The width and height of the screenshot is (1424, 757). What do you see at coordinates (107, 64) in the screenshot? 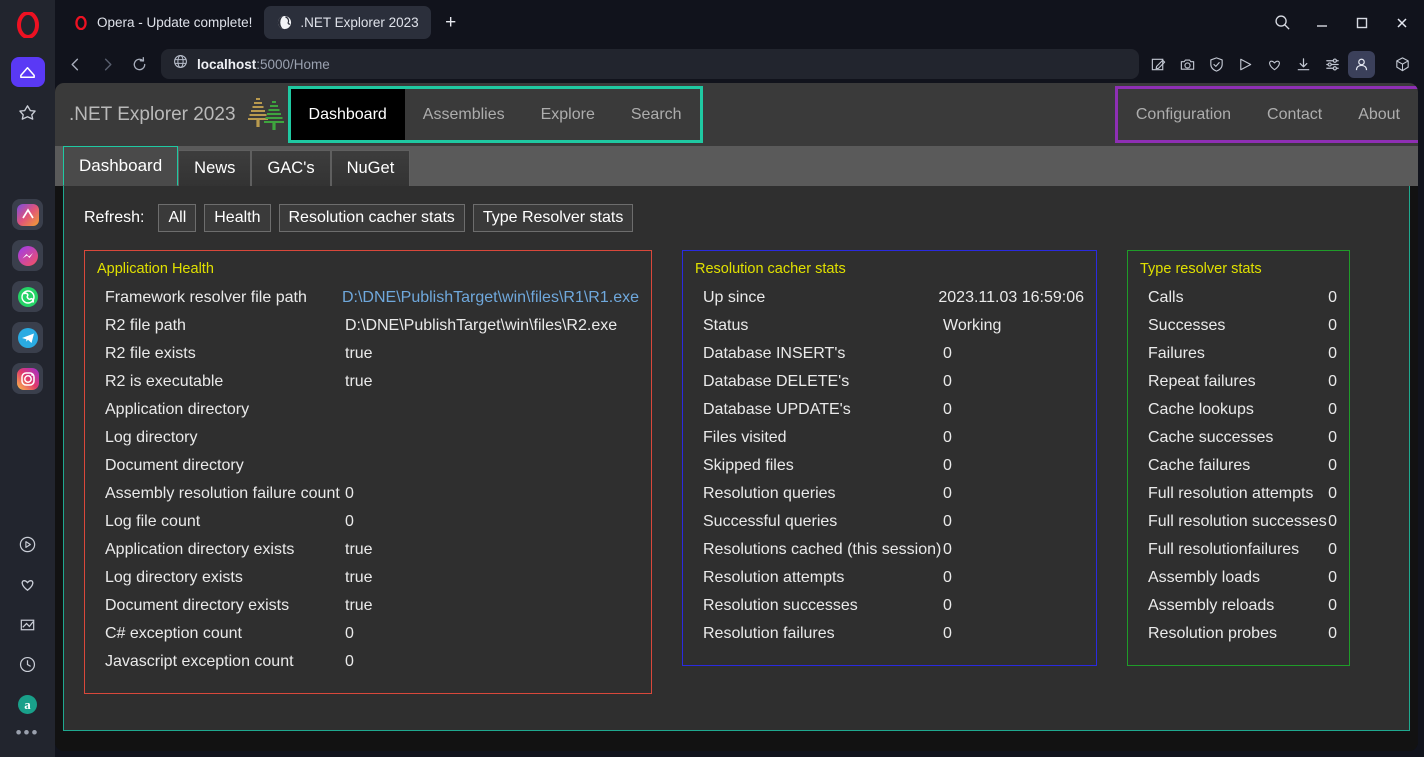
I see `forward-icon` at bounding box center [107, 64].